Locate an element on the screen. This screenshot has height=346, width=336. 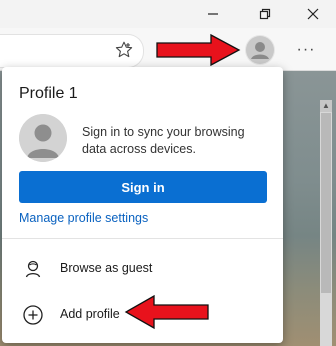
add-profile-label: Add profile is located at coordinates (90, 314).